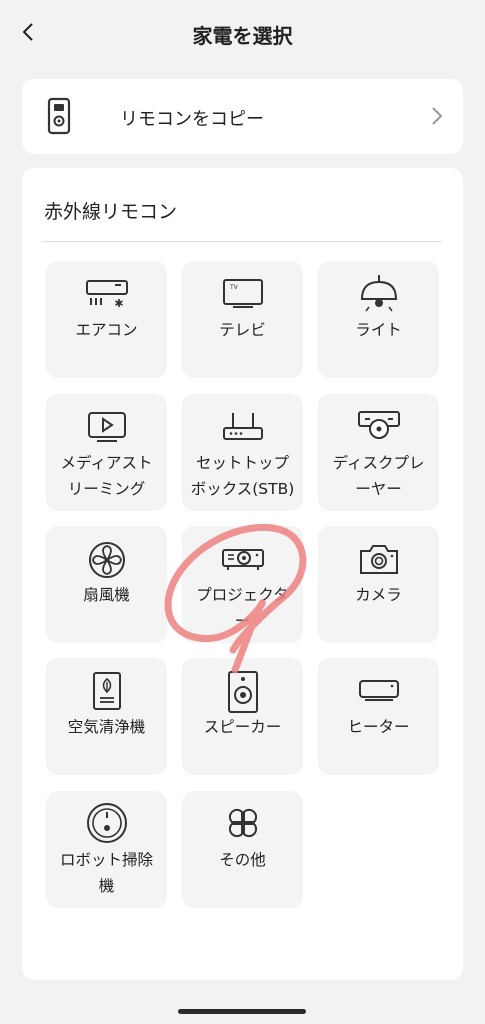  What do you see at coordinates (106, 873) in the screenshot?
I see `device-label: ロボット掃除 機` at bounding box center [106, 873].